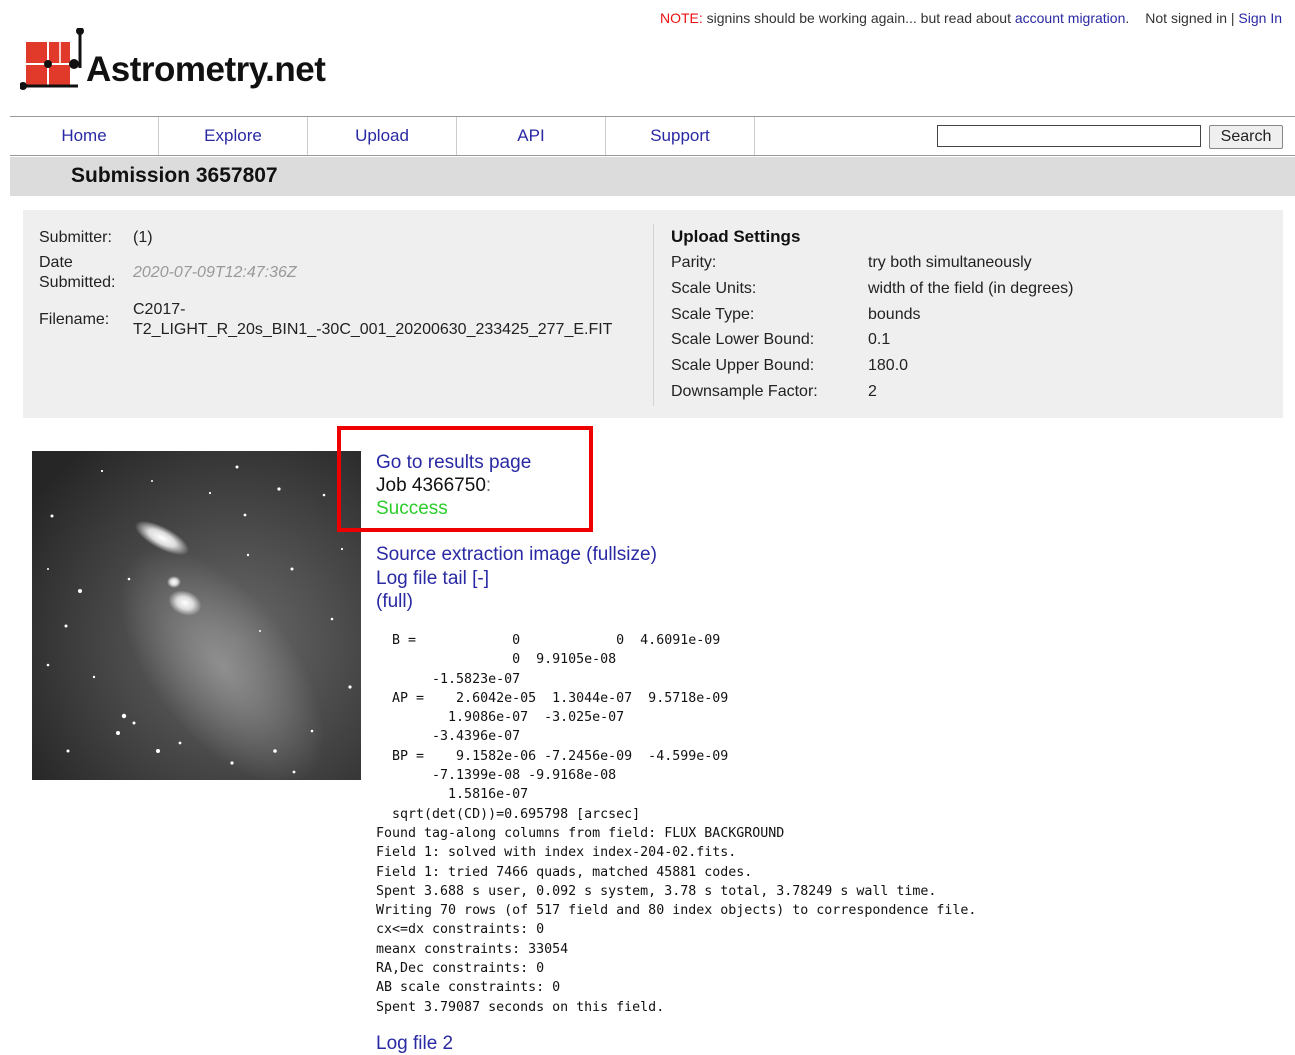  I want to click on filename-line1: C2017-, so click(159, 309).